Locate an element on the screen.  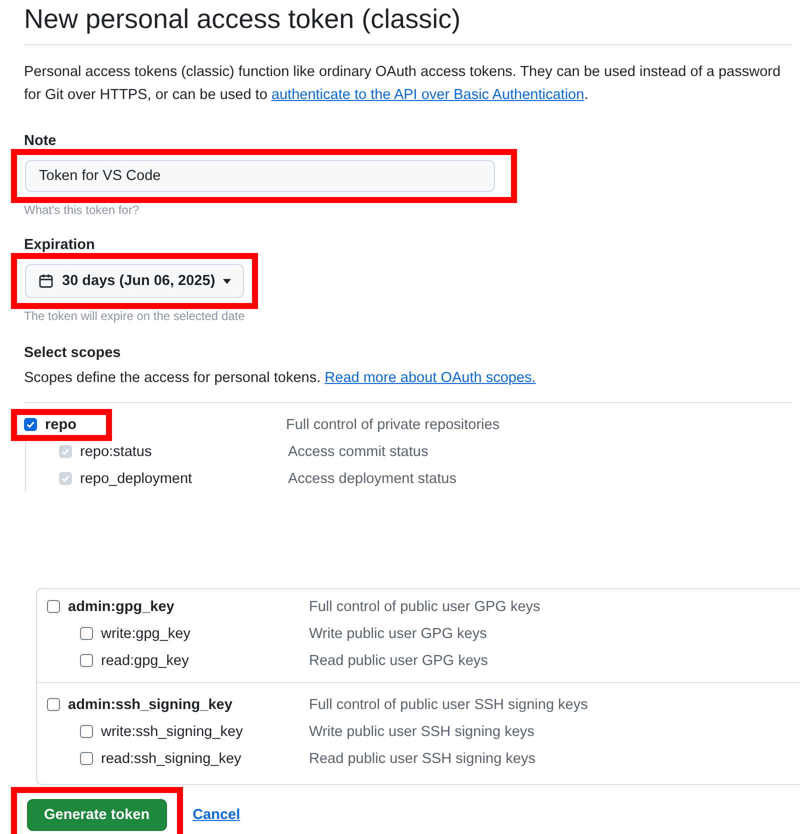
scope-description: Full control of public user GPG keys is located at coordinates (425, 606).